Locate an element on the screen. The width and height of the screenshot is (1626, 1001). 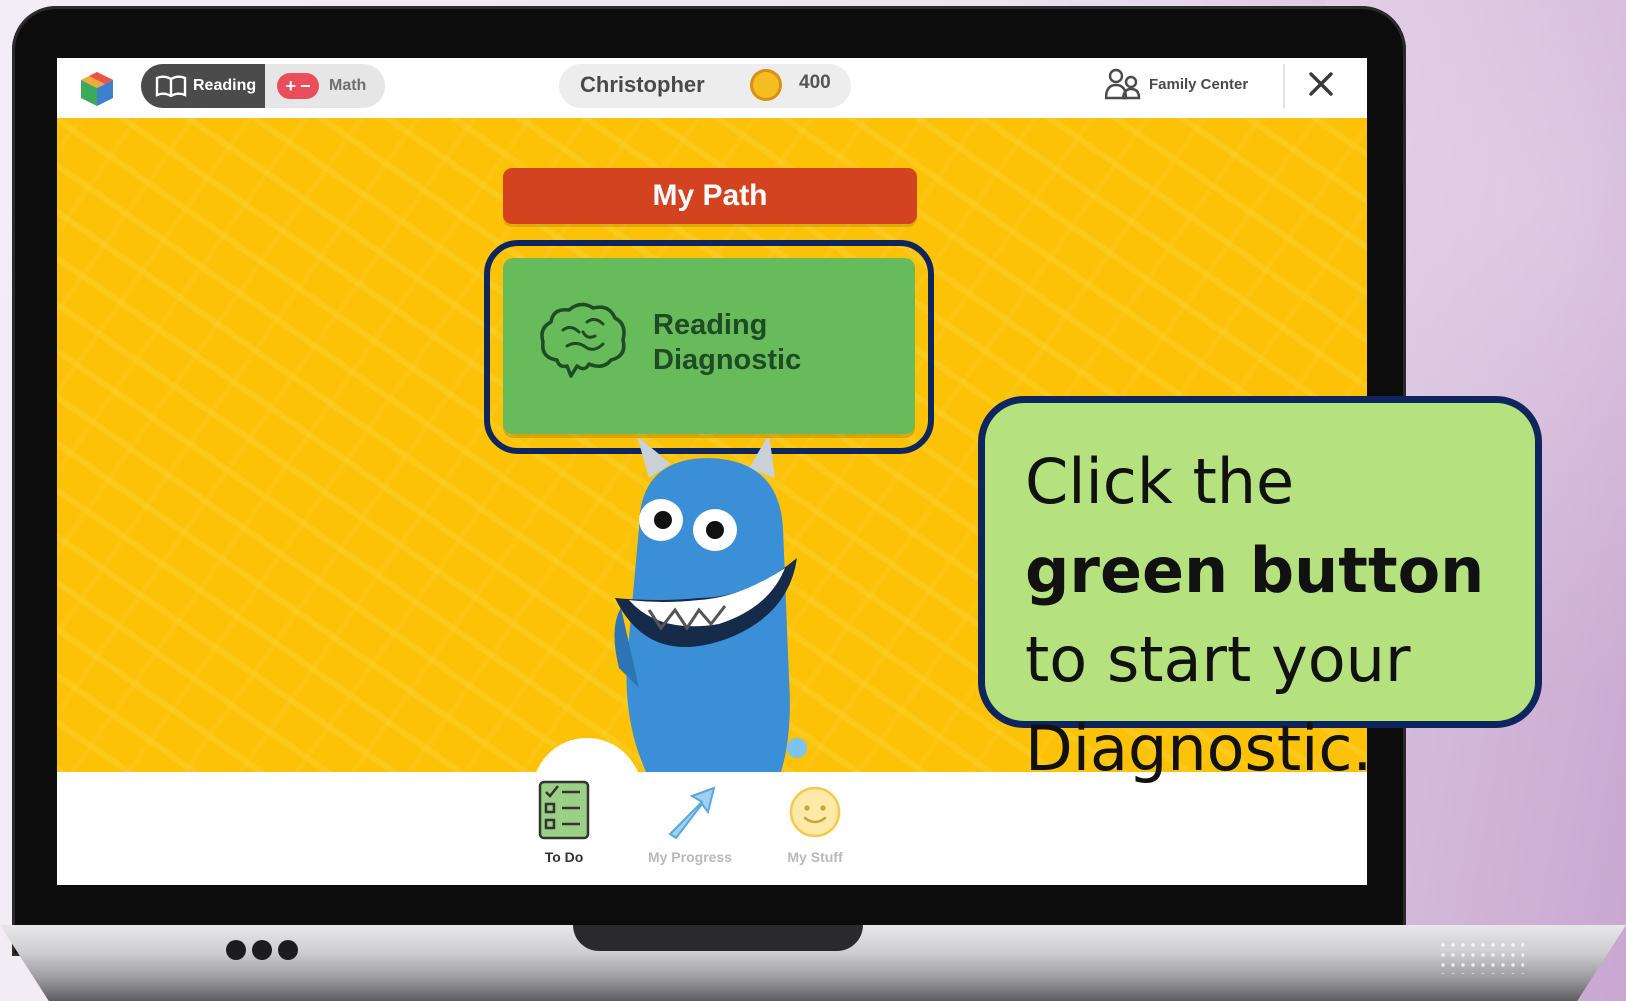
nav-my-progress: My Progress is located at coordinates (690, 821).